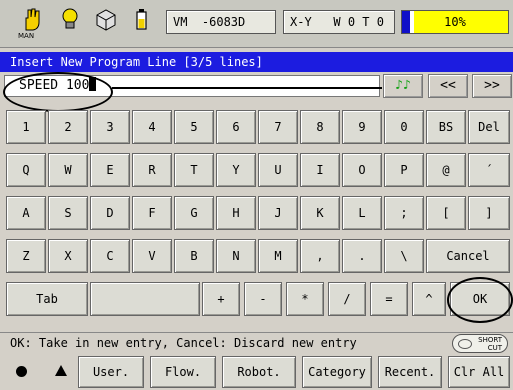  Describe the element at coordinates (236, 127) in the screenshot. I see `key-6: 6` at that location.